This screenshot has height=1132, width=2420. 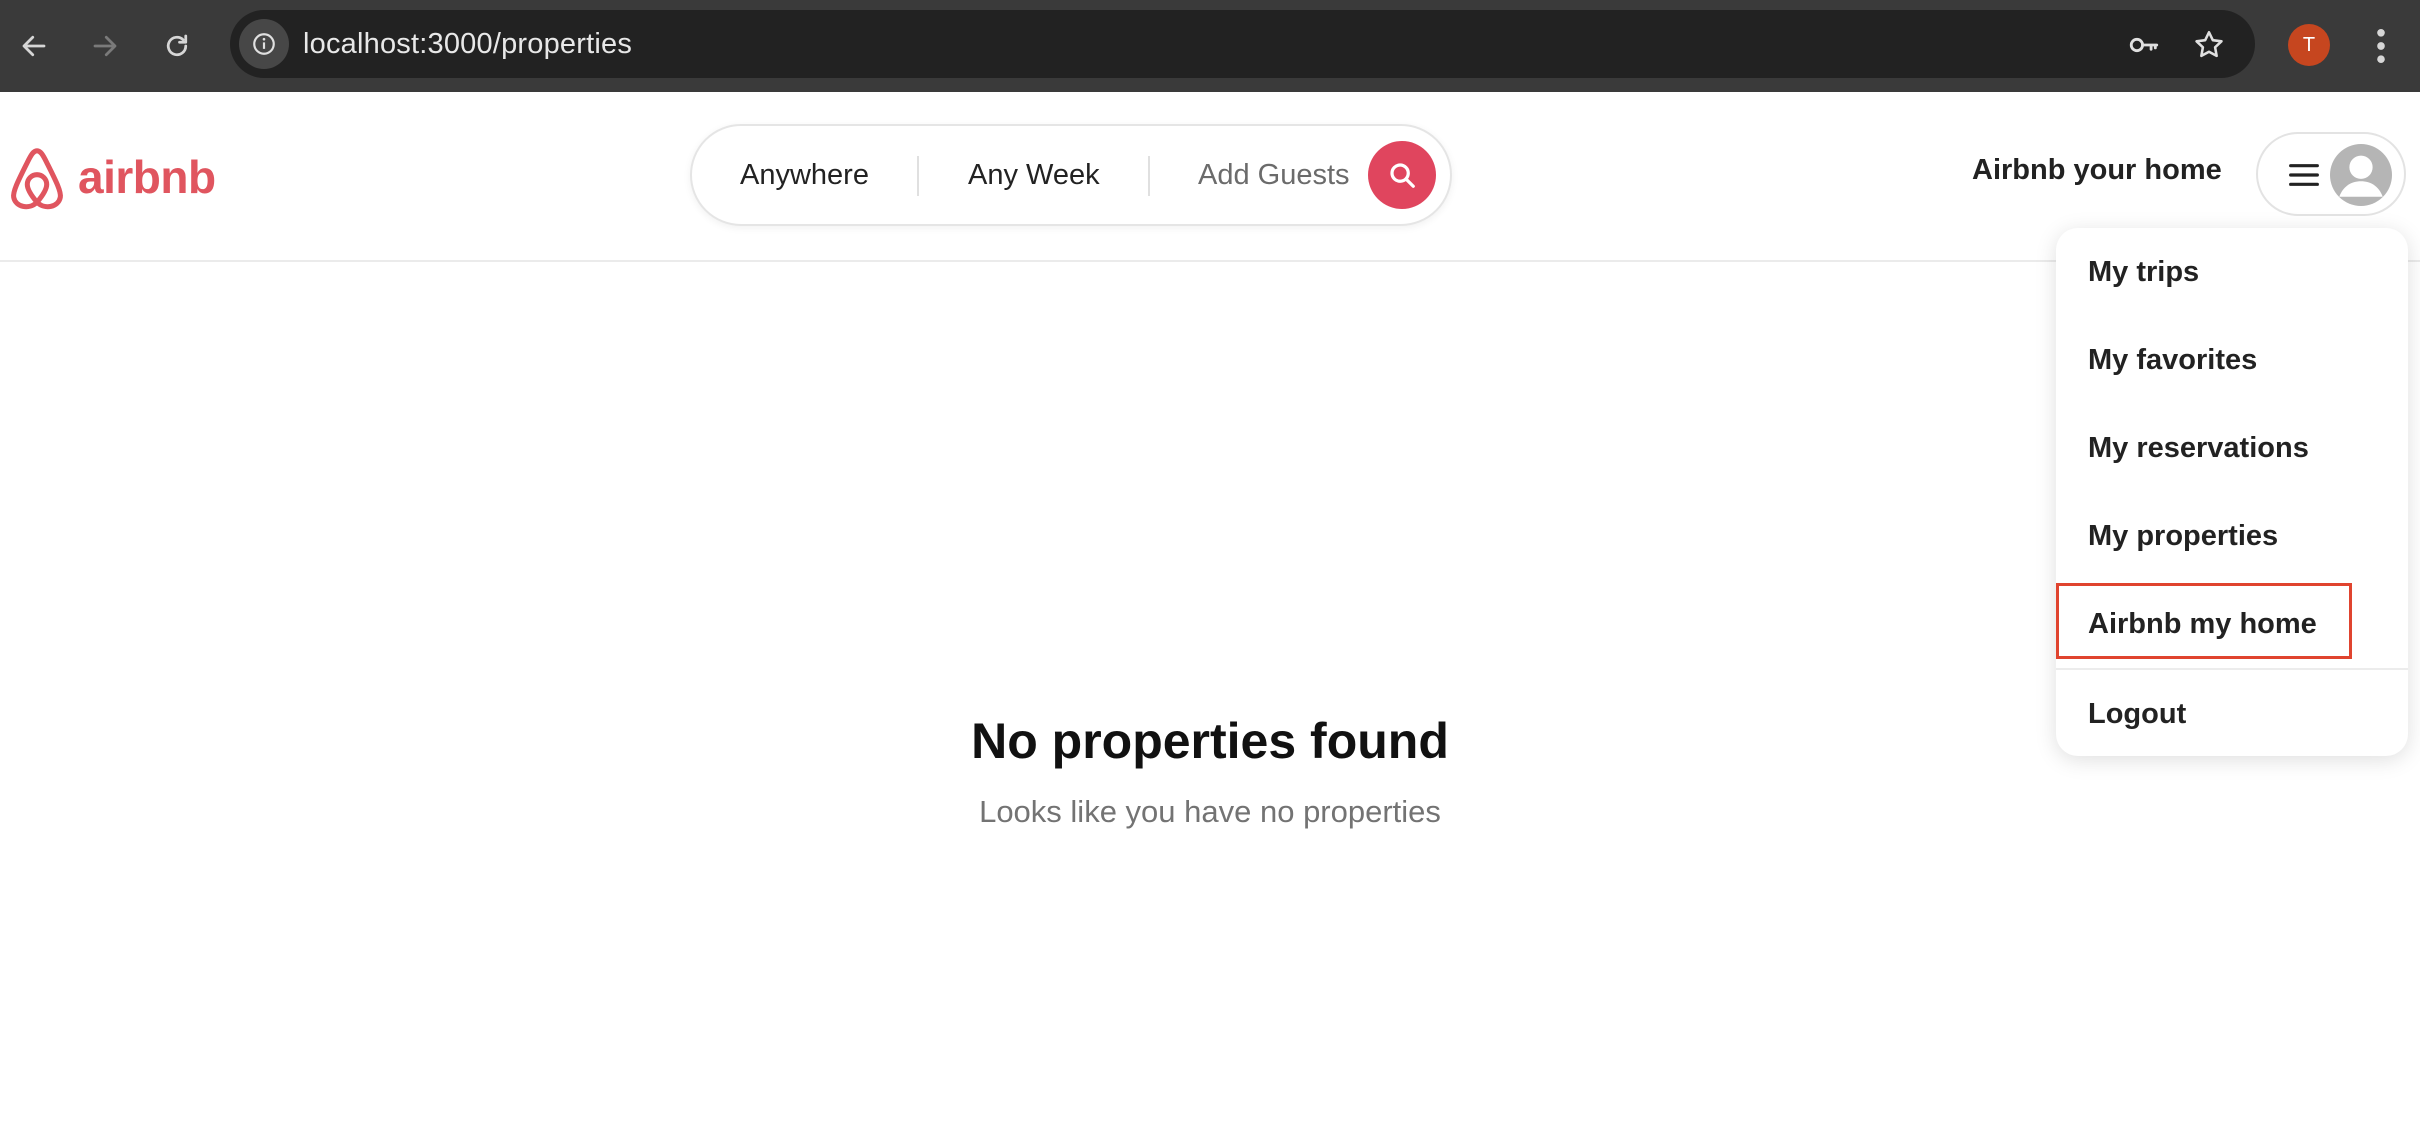 What do you see at coordinates (1242, 44) in the screenshot?
I see `address-bar: localhost:3000/properties` at bounding box center [1242, 44].